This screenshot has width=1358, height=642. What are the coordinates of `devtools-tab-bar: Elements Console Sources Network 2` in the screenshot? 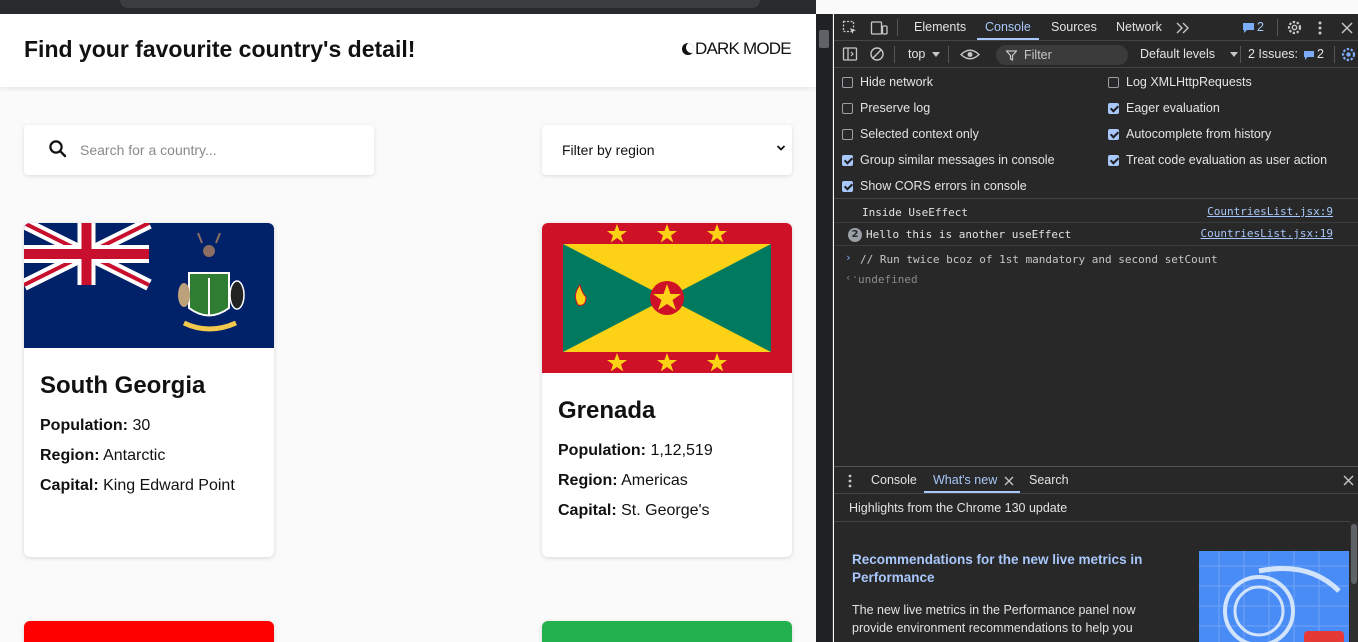 It's located at (1096, 27).